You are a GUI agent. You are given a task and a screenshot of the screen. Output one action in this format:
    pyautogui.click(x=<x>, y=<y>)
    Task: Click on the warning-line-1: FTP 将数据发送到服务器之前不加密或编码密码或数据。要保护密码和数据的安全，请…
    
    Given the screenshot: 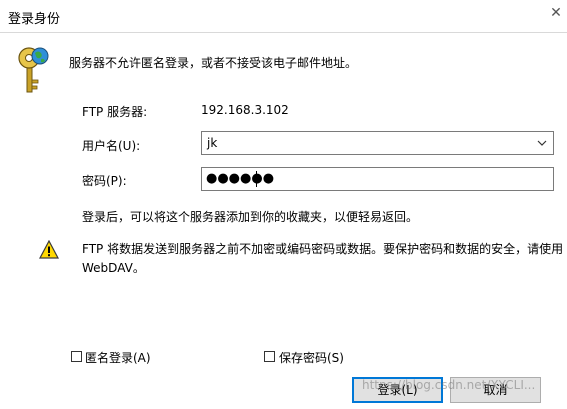 What is the action you would take?
    pyautogui.click(x=323, y=249)
    